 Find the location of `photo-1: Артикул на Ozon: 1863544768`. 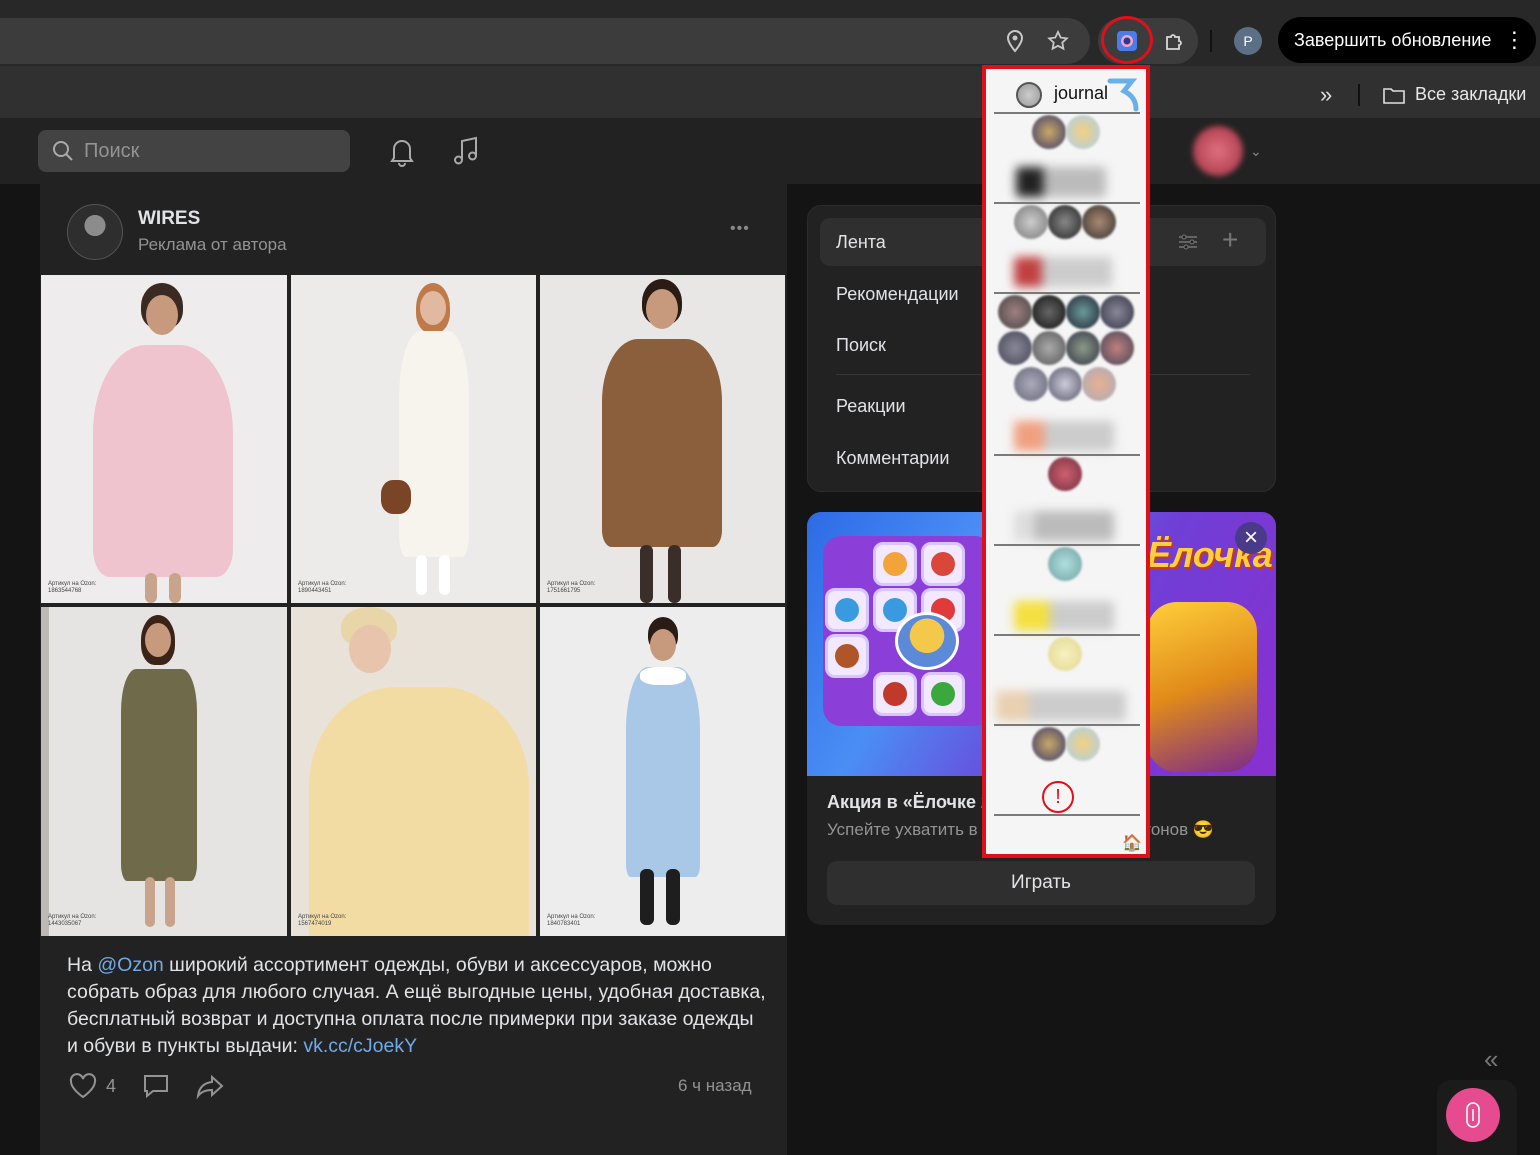

photo-1: Артикул на Ozon: 1863544768 is located at coordinates (164, 439).